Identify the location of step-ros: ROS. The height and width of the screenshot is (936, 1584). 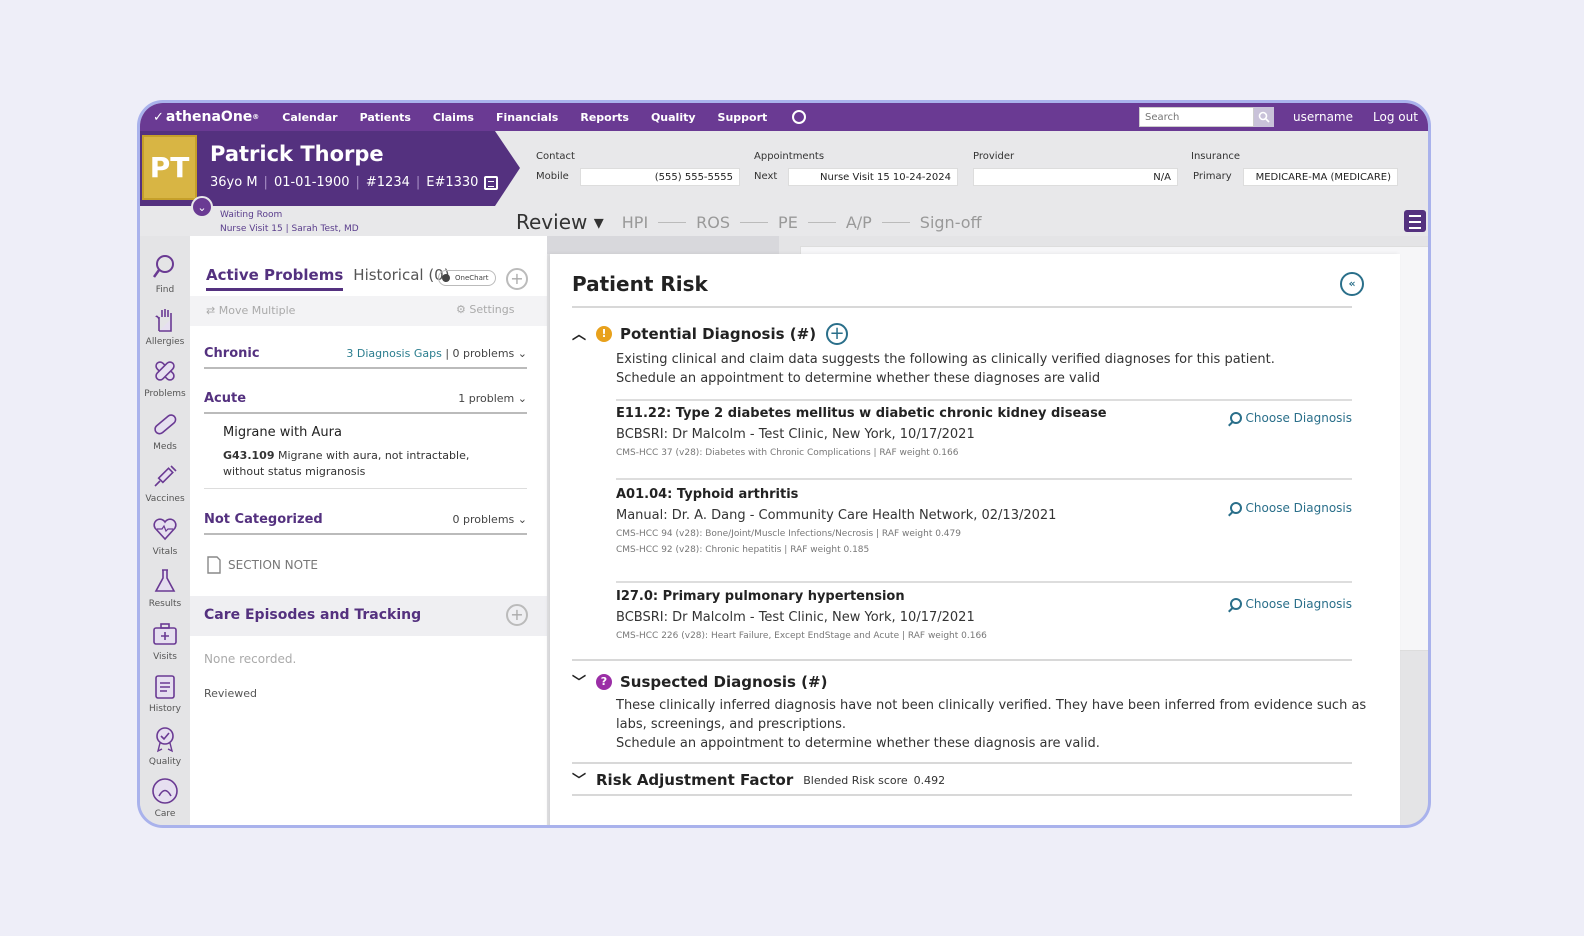
(713, 222).